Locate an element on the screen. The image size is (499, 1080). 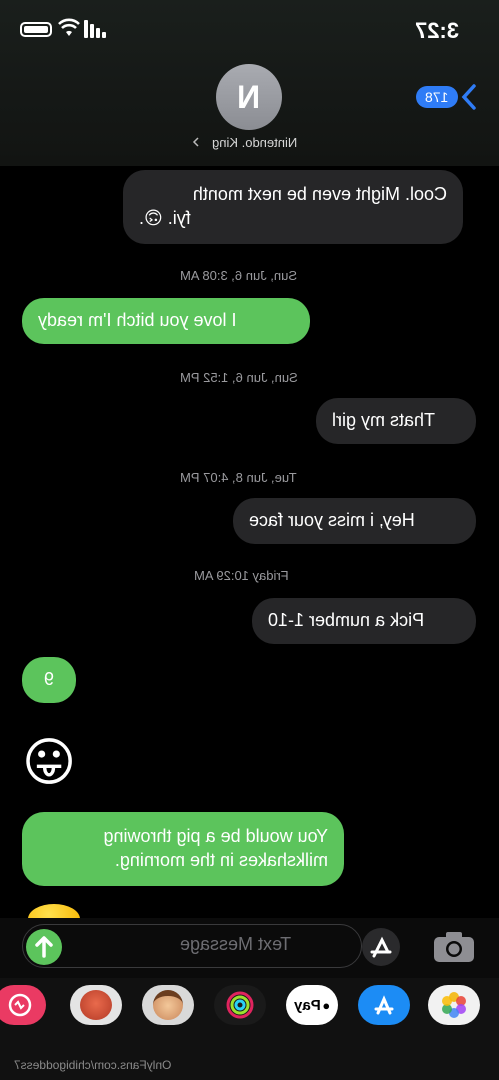
camera-icon is located at coordinates (454, 947).